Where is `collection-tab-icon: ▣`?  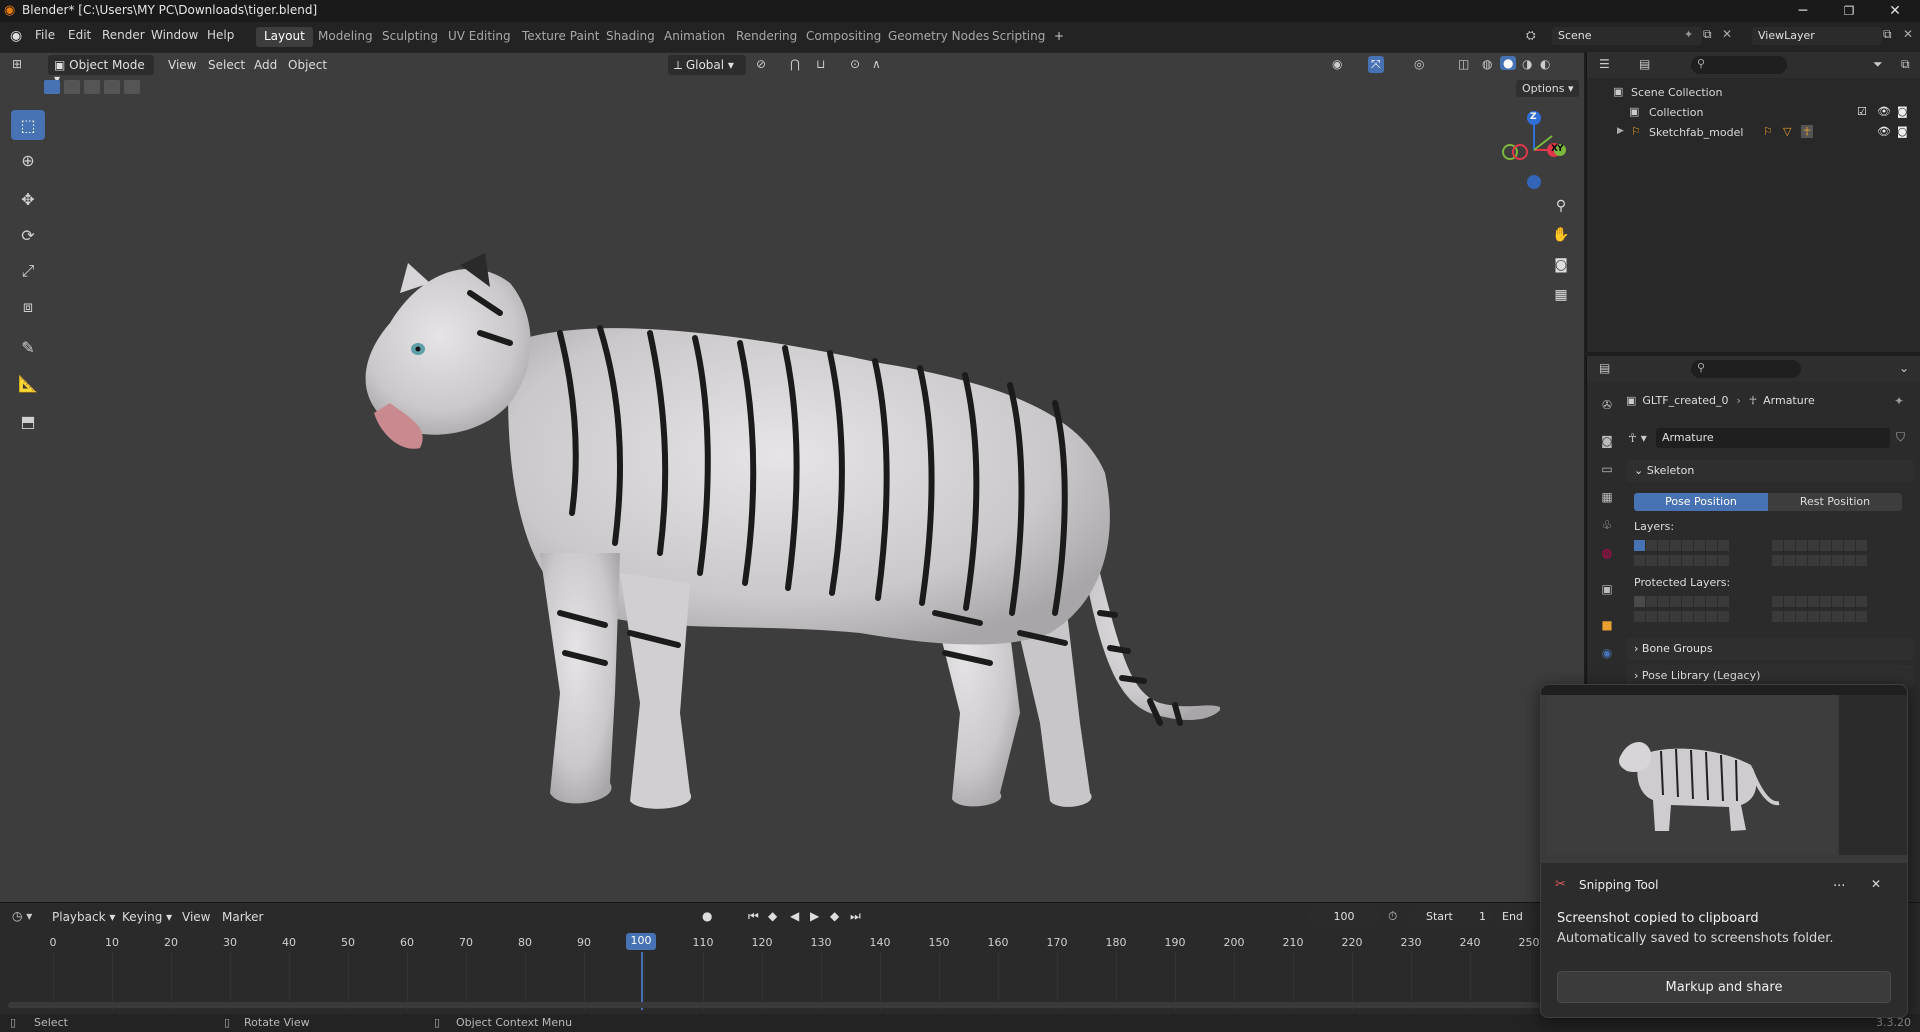
collection-tab-icon: ▣ is located at coordinates (1607, 589).